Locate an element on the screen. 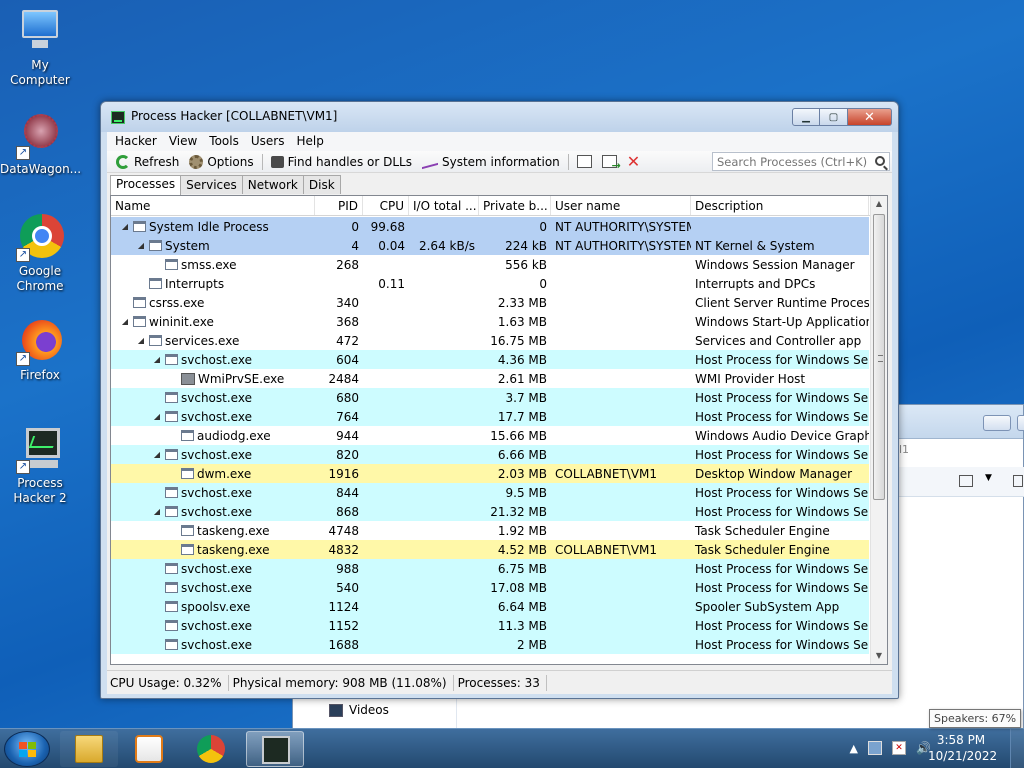 This screenshot has height=768, width=1024. preview-pane-icon is located at coordinates (1018, 481).